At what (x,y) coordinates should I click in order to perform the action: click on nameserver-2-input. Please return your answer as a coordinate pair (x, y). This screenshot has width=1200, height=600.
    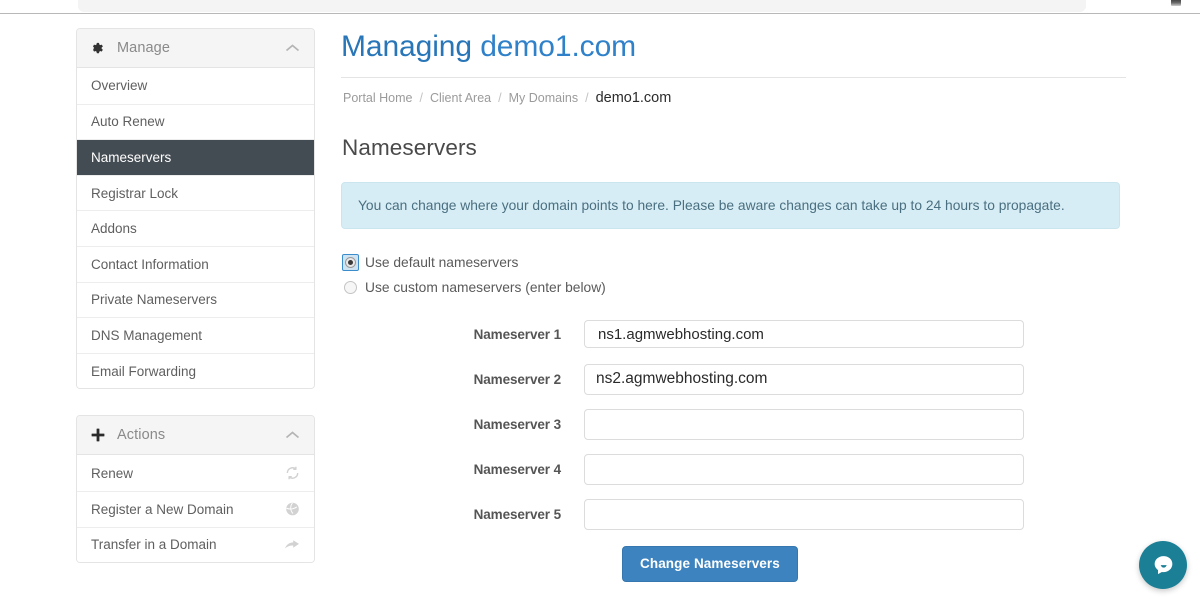
    Looking at the image, I should click on (804, 379).